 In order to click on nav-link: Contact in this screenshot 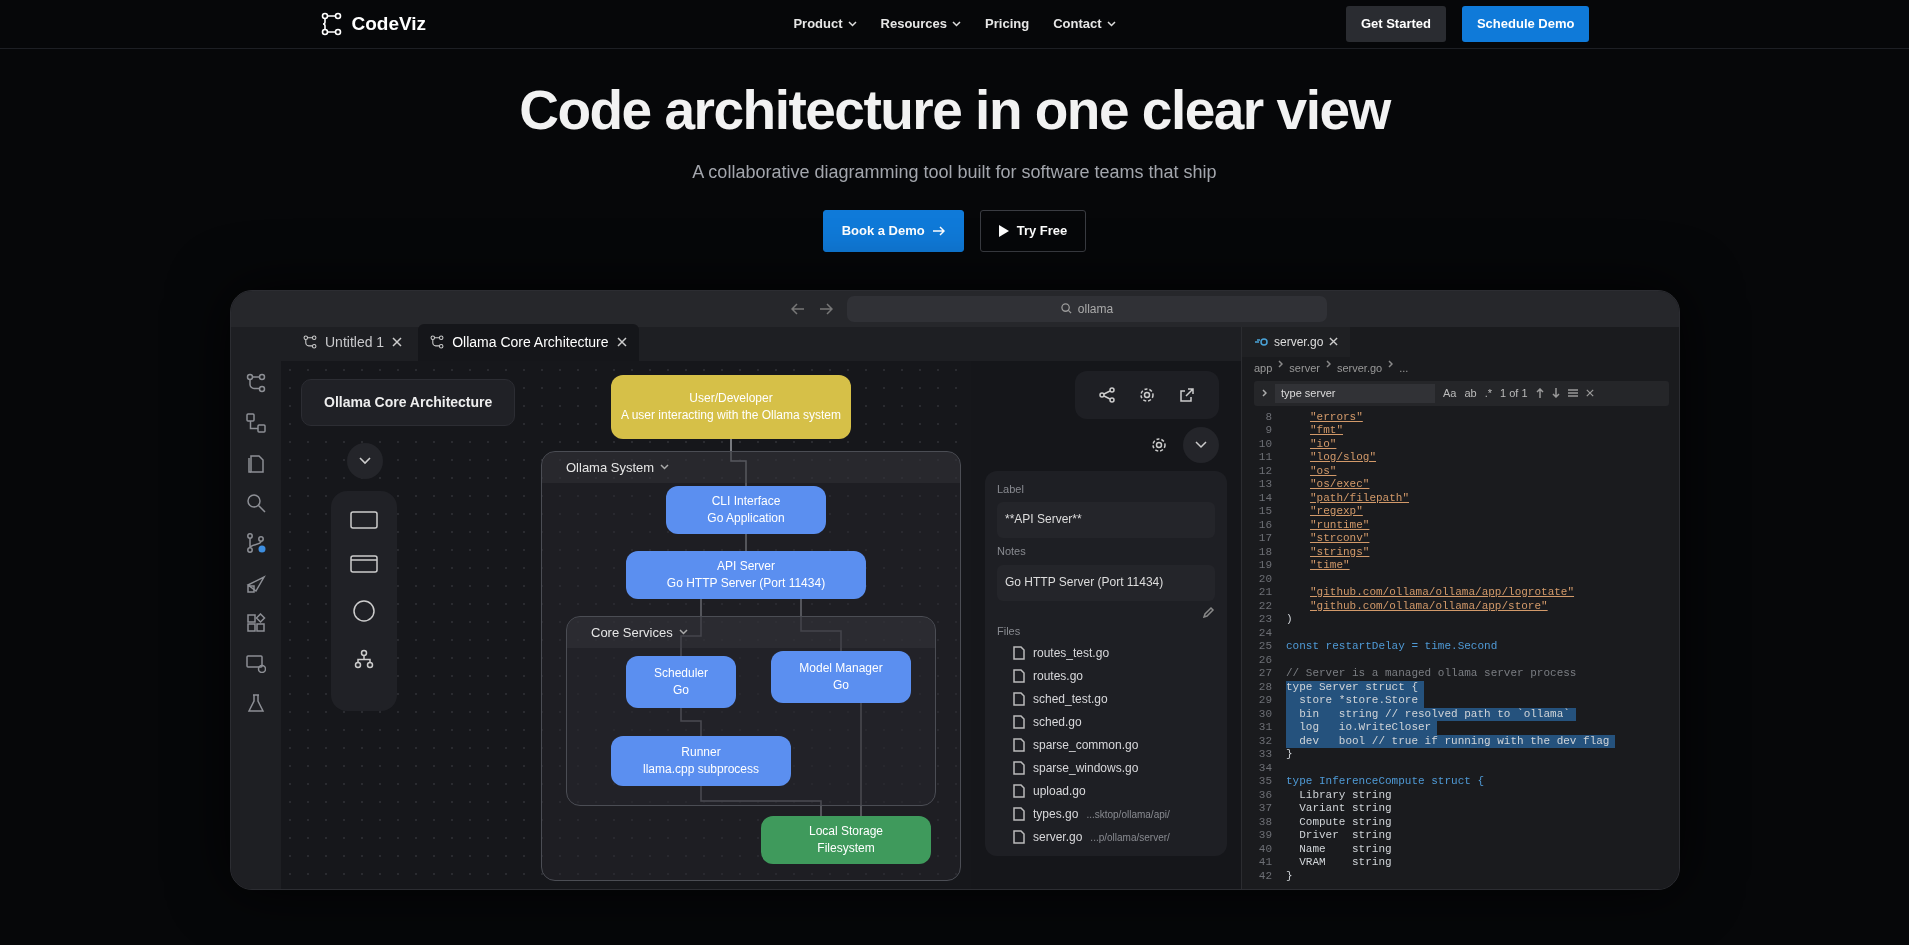, I will do `click(1084, 24)`.